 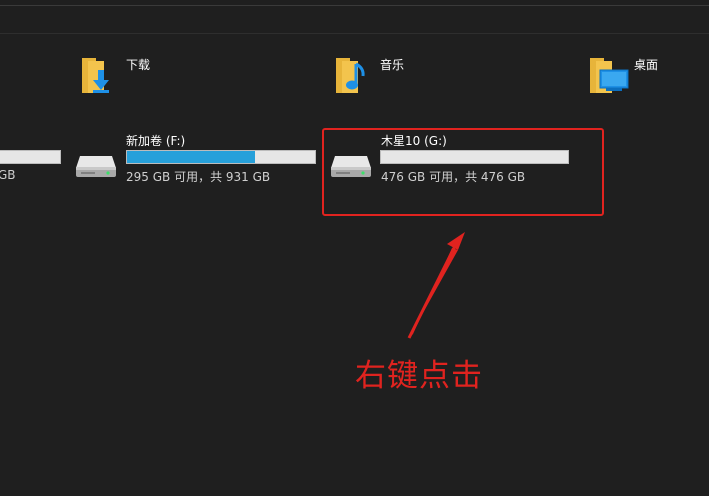 I want to click on annotation-arrow-icon, so click(x=436, y=285).